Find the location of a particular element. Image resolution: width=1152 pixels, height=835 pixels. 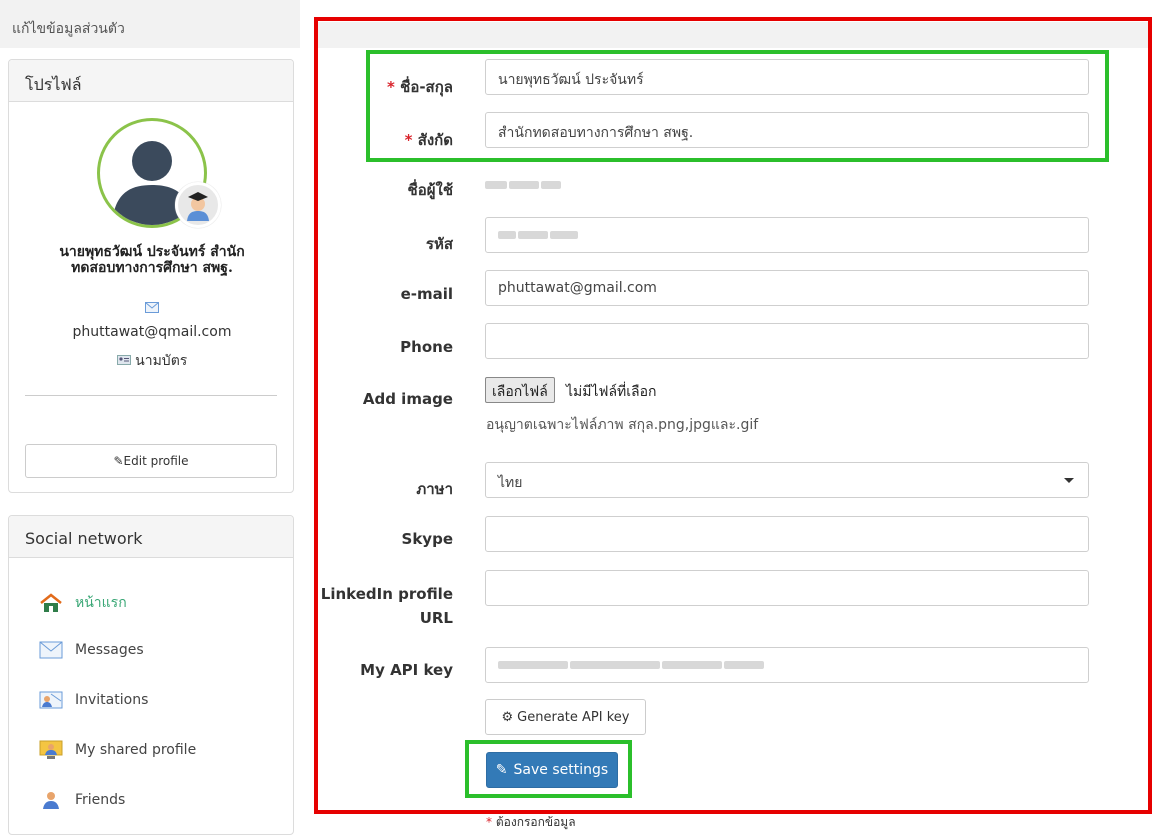

language-select: ไทย is located at coordinates (787, 480).